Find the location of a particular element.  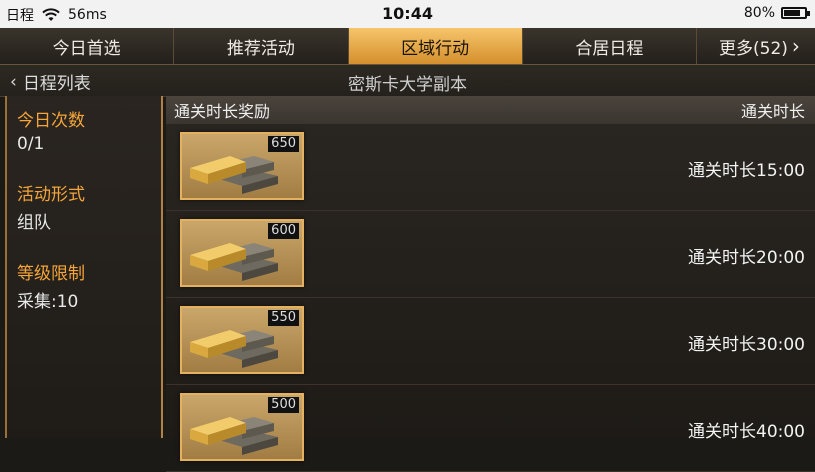

page-title: 密斯卡大学副本 is located at coordinates (407, 85).